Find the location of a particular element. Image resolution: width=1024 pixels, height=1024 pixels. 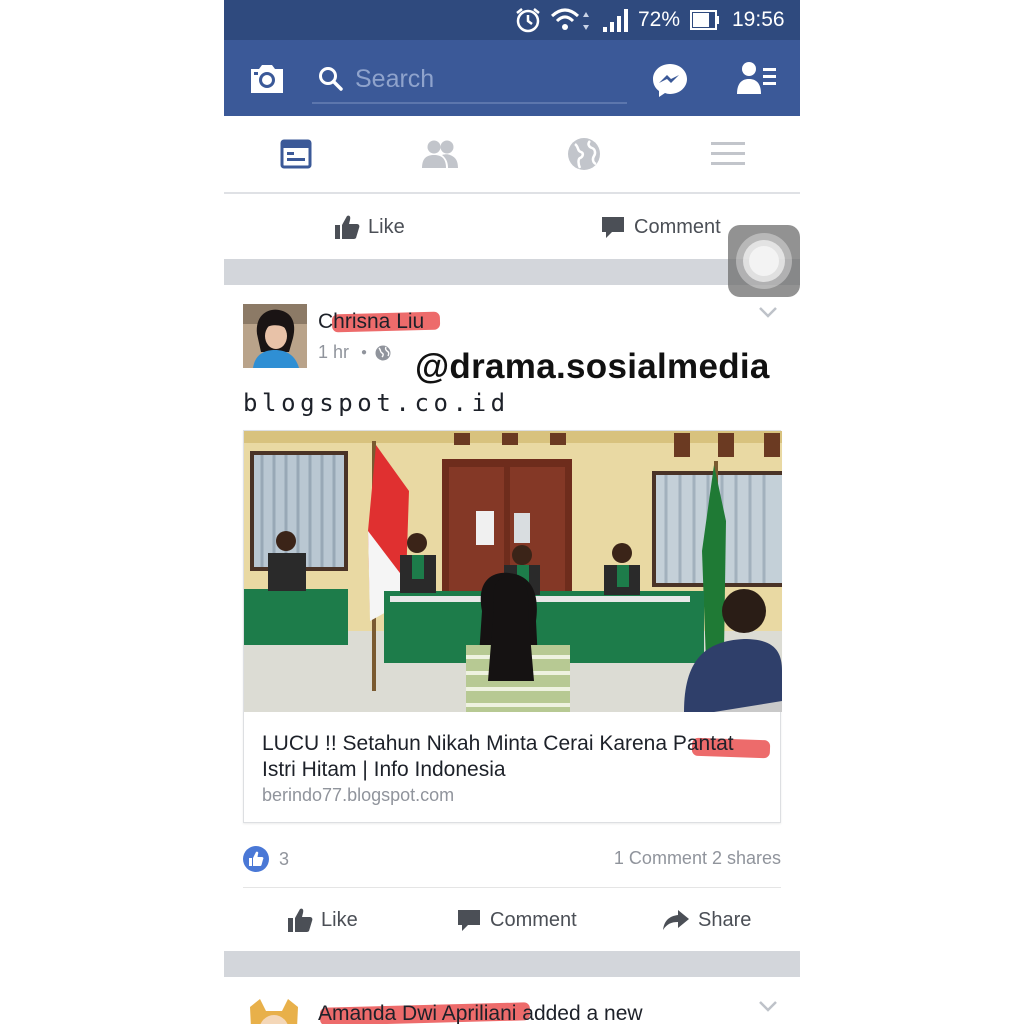

link-preview-image is located at coordinates (513, 571).